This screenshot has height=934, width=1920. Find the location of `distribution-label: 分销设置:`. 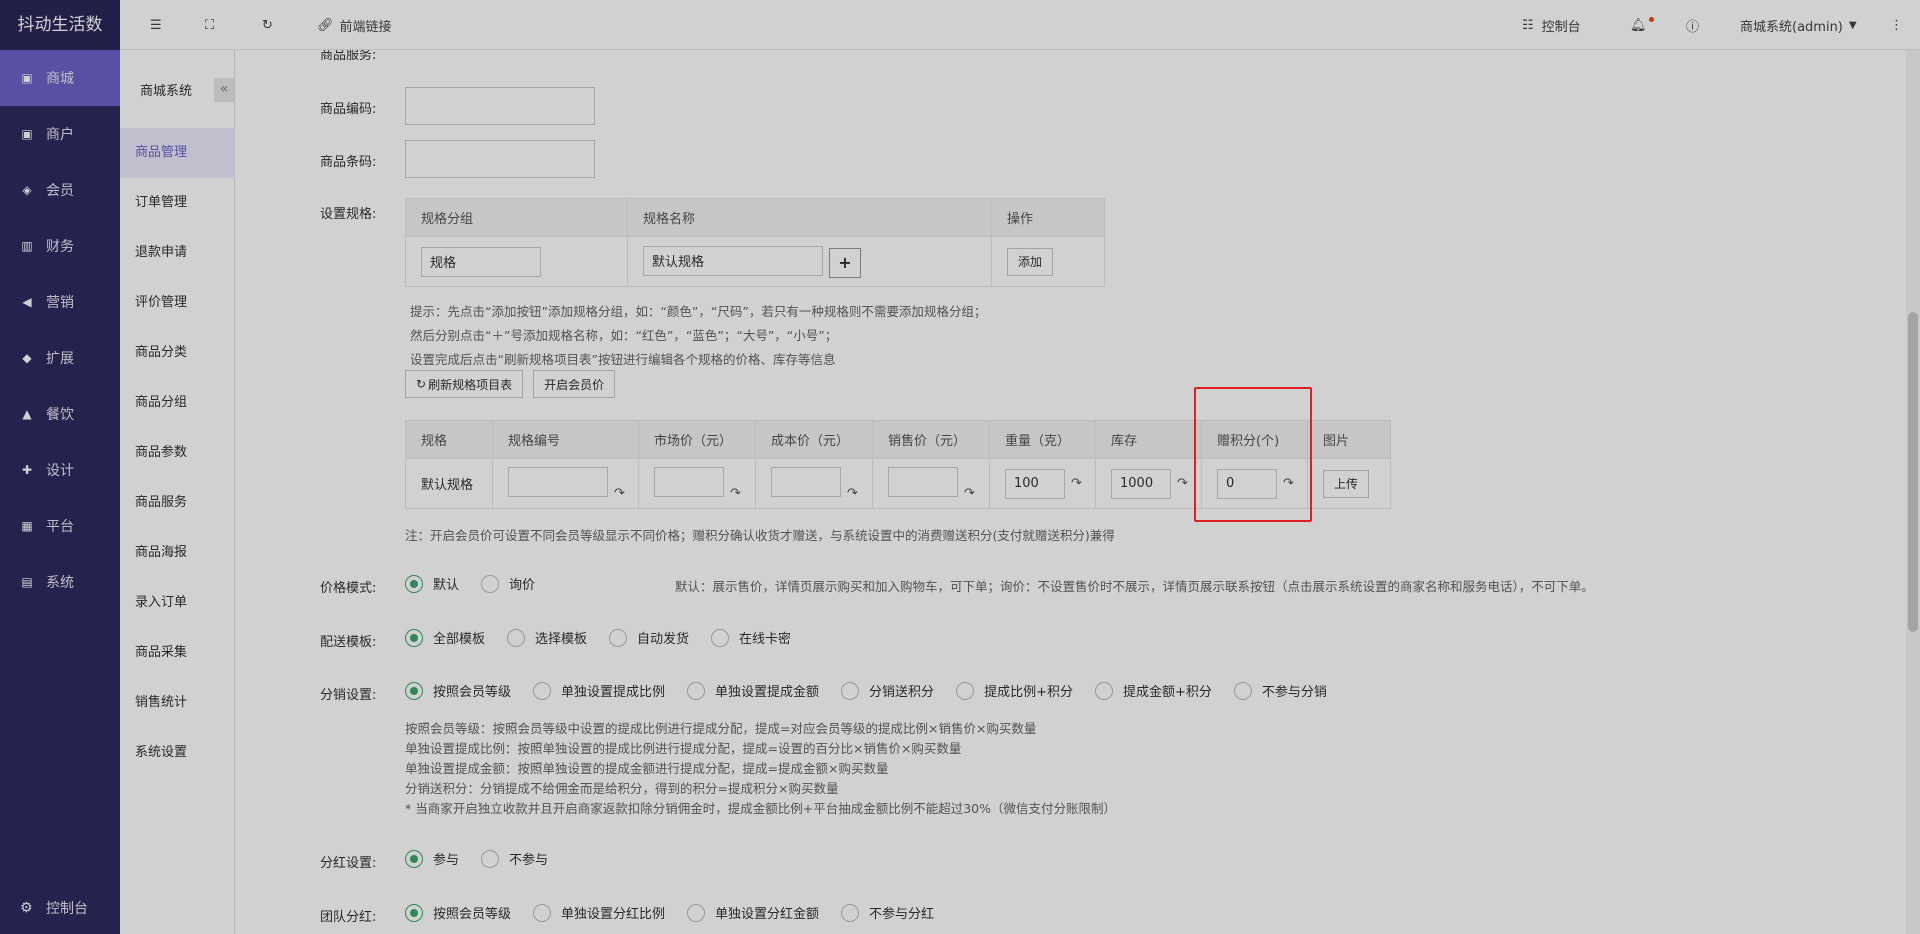

distribution-label: 分销设置: is located at coordinates (348, 695).